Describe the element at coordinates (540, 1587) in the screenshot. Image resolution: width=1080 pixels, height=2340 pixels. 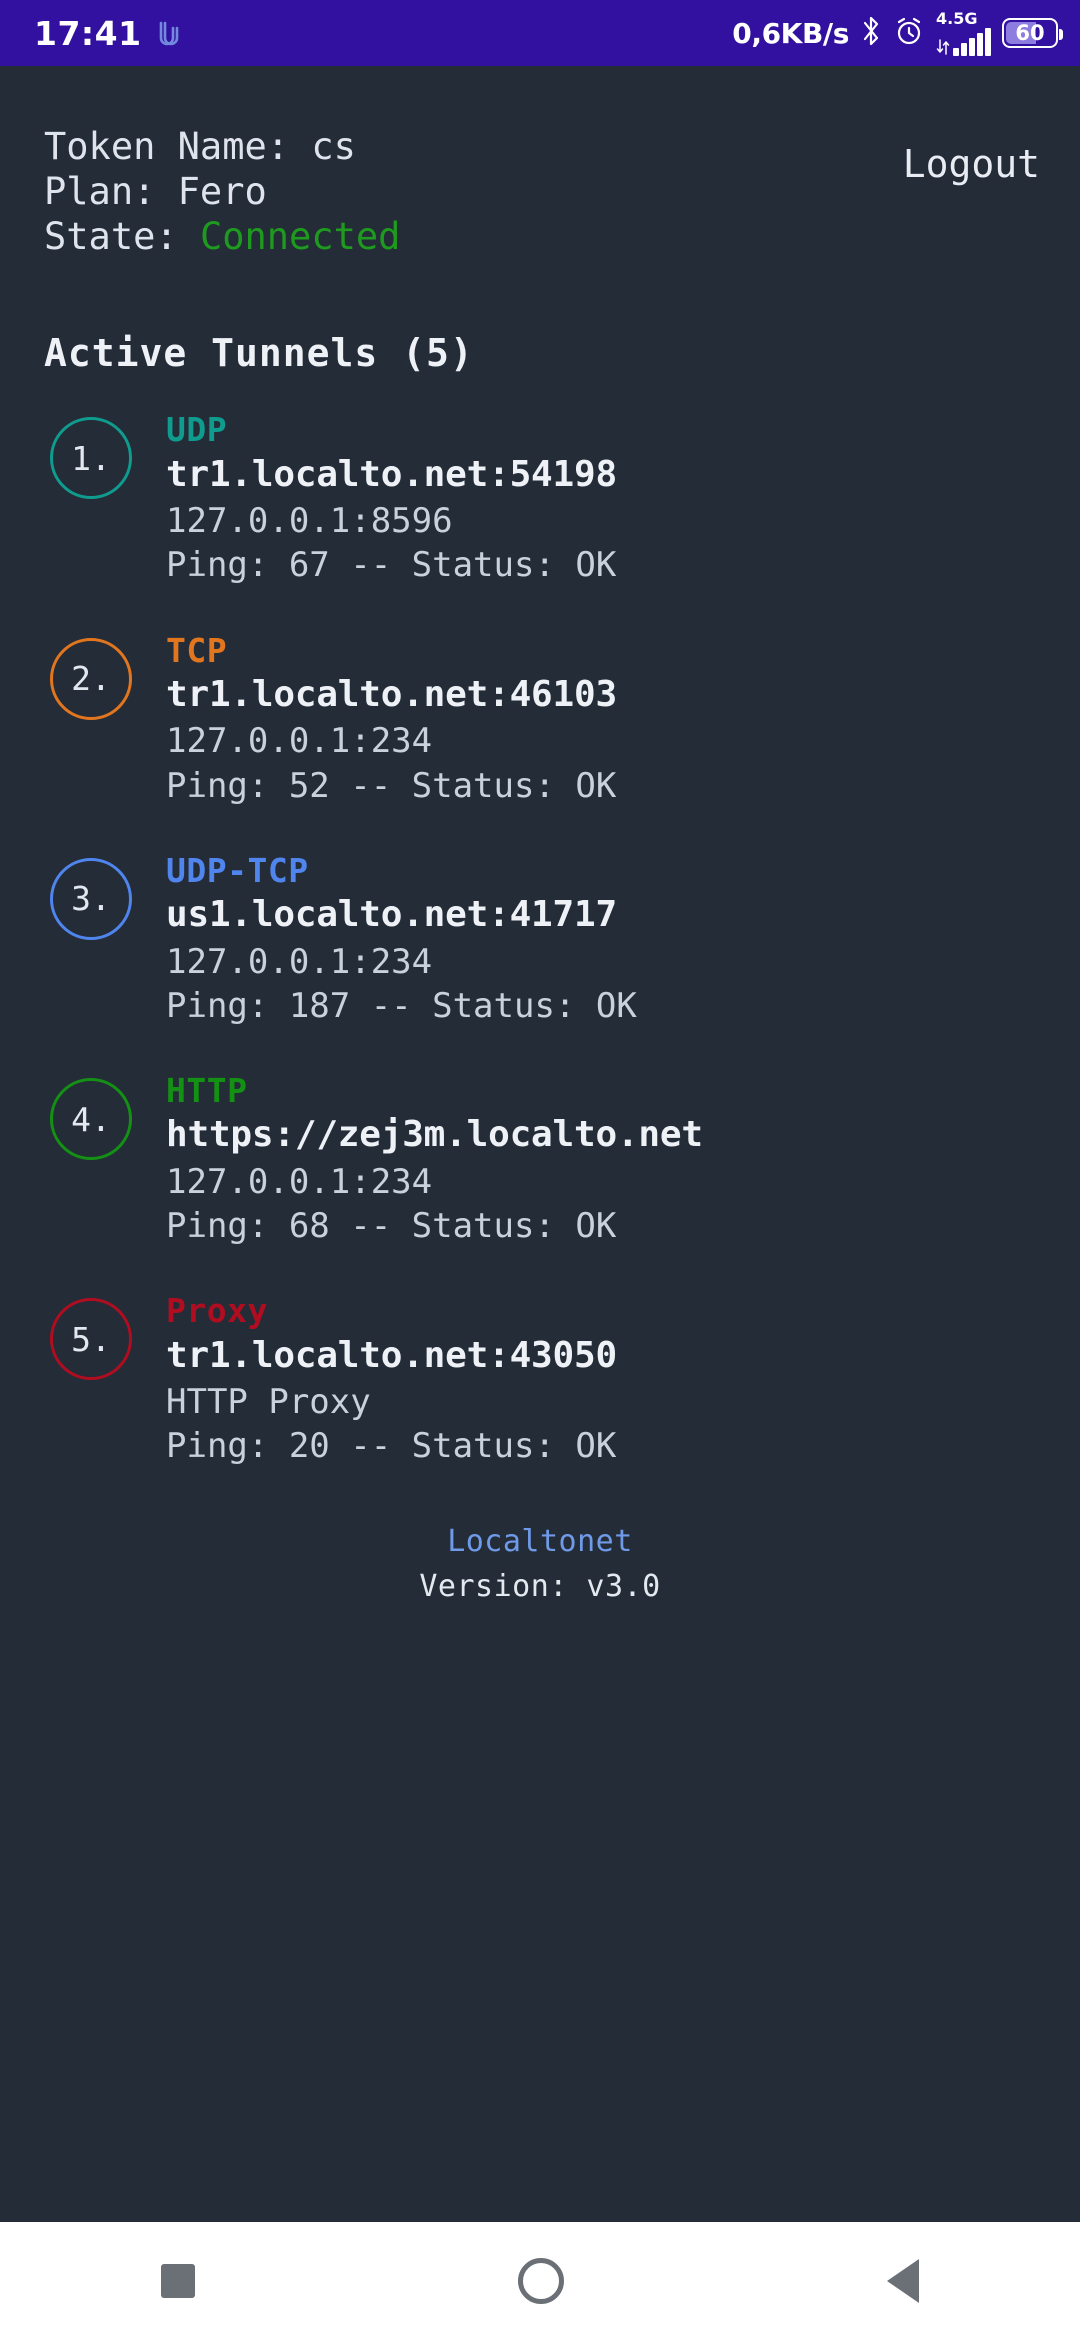
I see `app-version-label: Version: v3.0` at that location.